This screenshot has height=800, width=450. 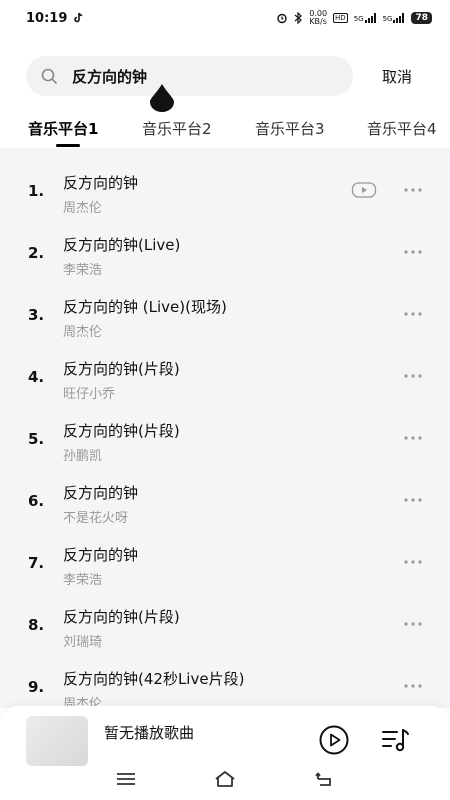 What do you see at coordinates (396, 740) in the screenshot?
I see `playlist-icon` at bounding box center [396, 740].